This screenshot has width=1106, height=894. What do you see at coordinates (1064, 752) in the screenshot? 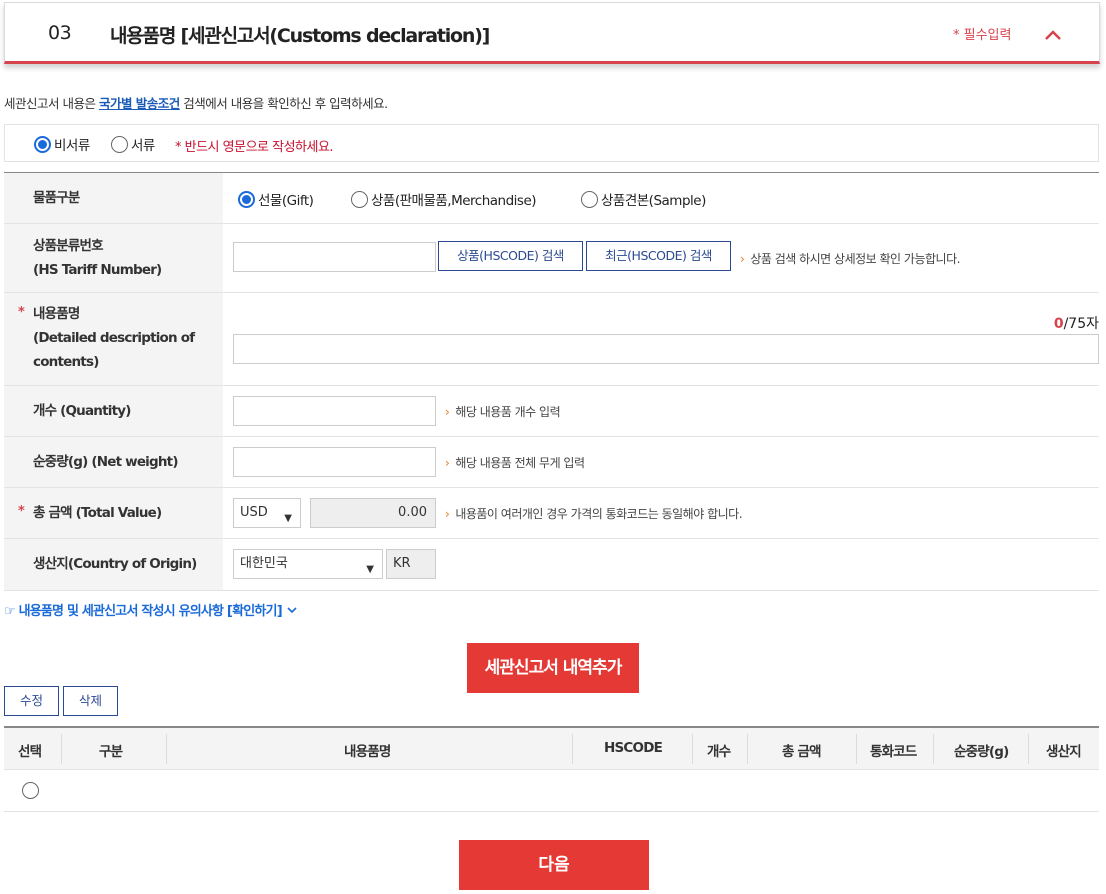
I see `col-origin: 생산지` at bounding box center [1064, 752].